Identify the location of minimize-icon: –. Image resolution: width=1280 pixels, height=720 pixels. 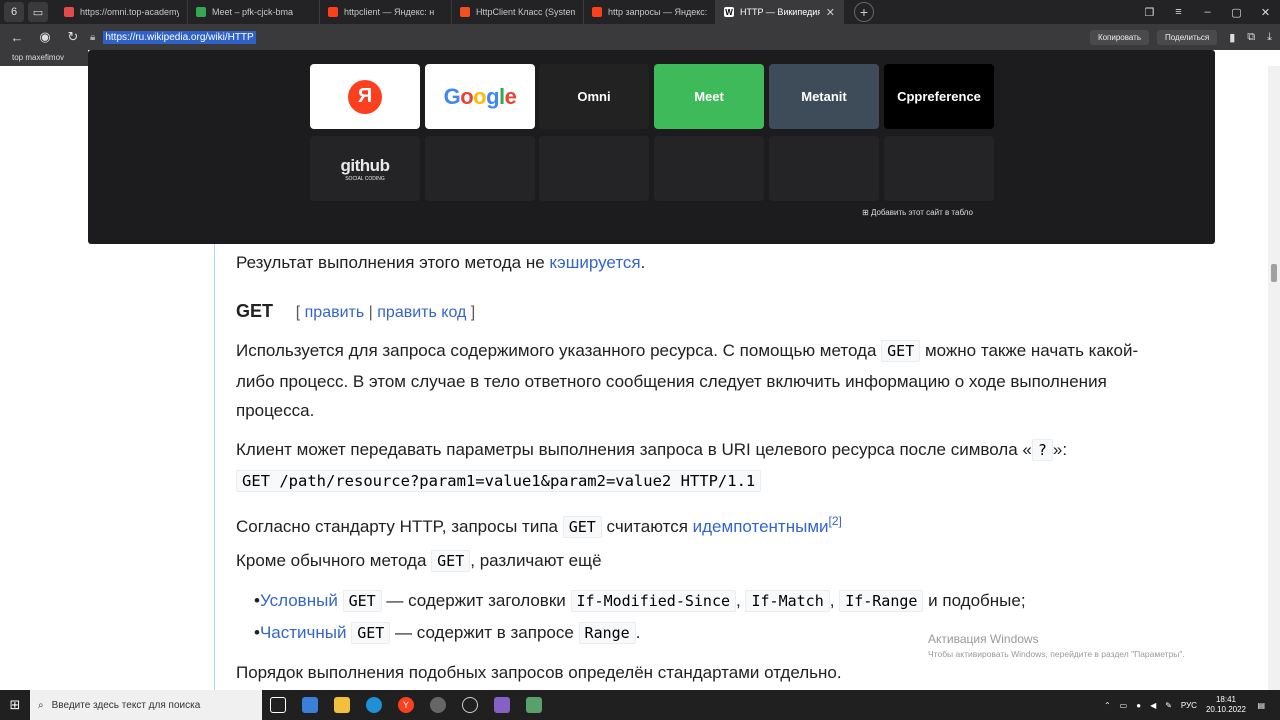
(1207, 12).